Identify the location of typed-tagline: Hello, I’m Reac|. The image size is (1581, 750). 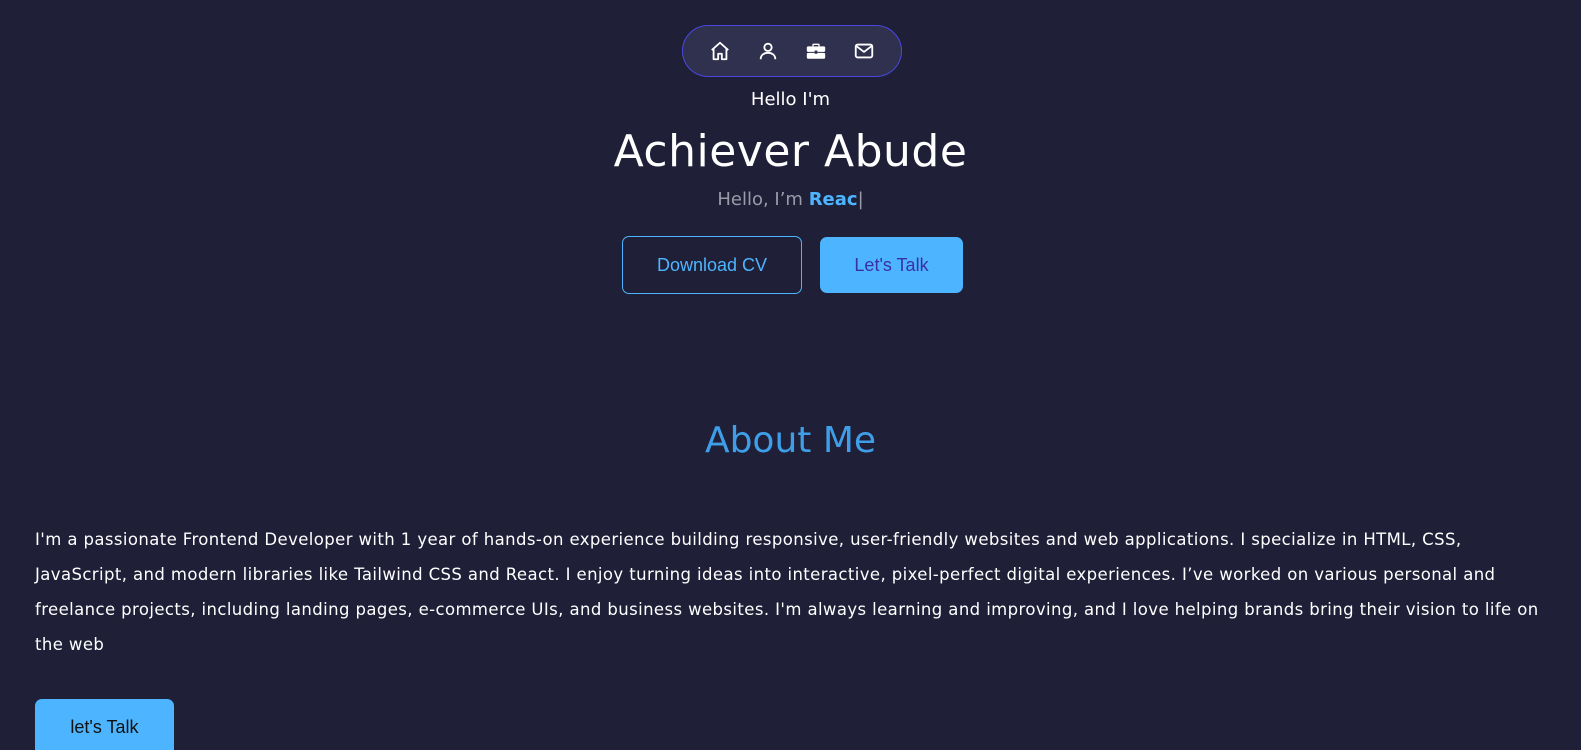
(790, 199).